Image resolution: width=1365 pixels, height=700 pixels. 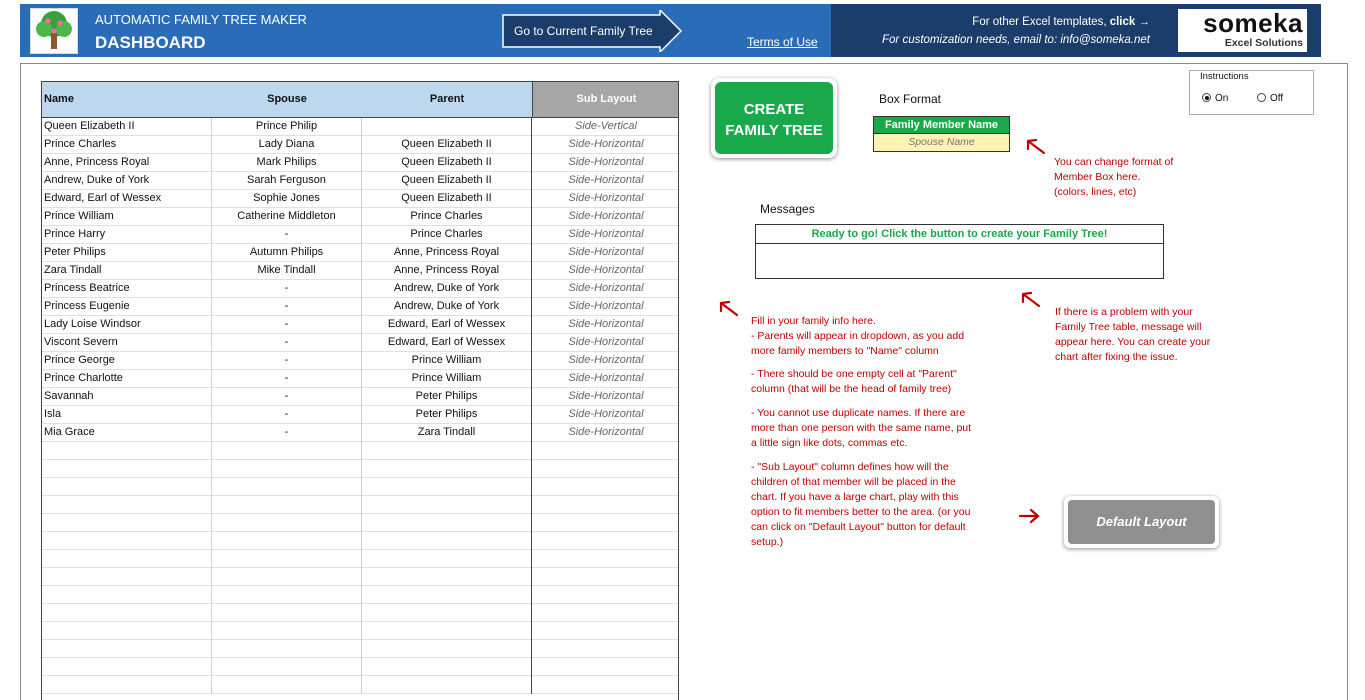 I want to click on other-templates-link: click →, so click(x=1130, y=22).